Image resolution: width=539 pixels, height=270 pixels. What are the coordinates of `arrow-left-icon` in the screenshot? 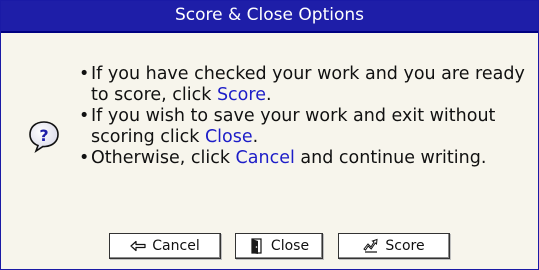 It's located at (138, 246).